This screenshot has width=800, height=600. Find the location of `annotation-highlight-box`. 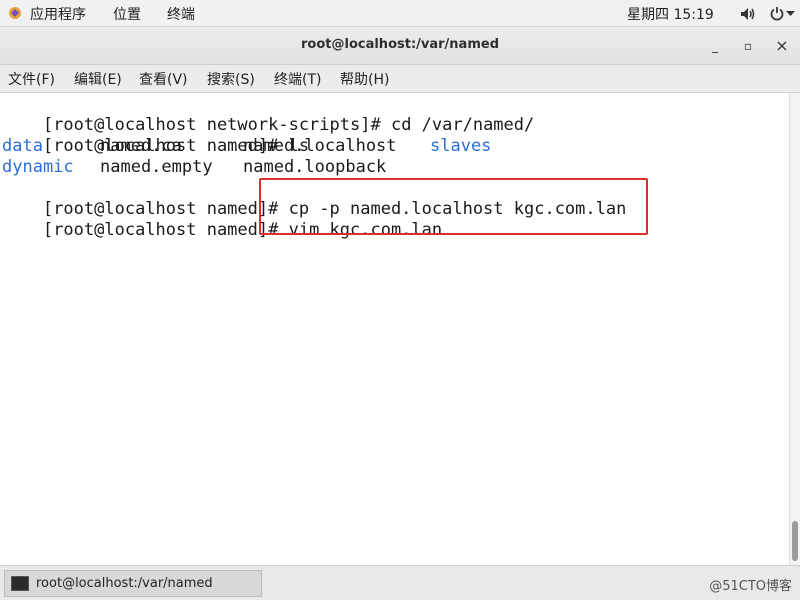

annotation-highlight-box is located at coordinates (453, 206).